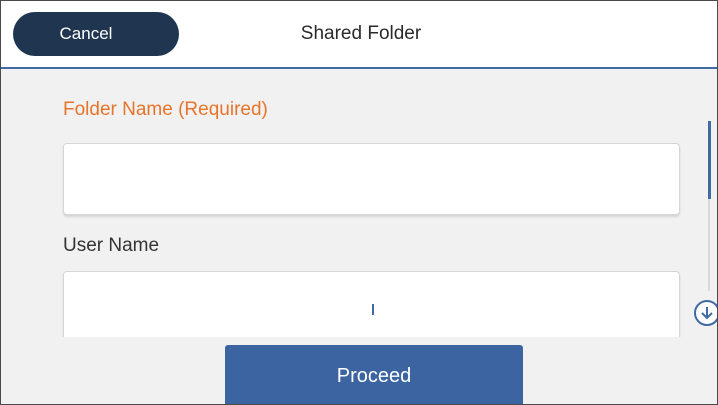 This screenshot has width=718, height=405. Describe the element at coordinates (111, 245) in the screenshot. I see `user-name-label: User Name` at that location.